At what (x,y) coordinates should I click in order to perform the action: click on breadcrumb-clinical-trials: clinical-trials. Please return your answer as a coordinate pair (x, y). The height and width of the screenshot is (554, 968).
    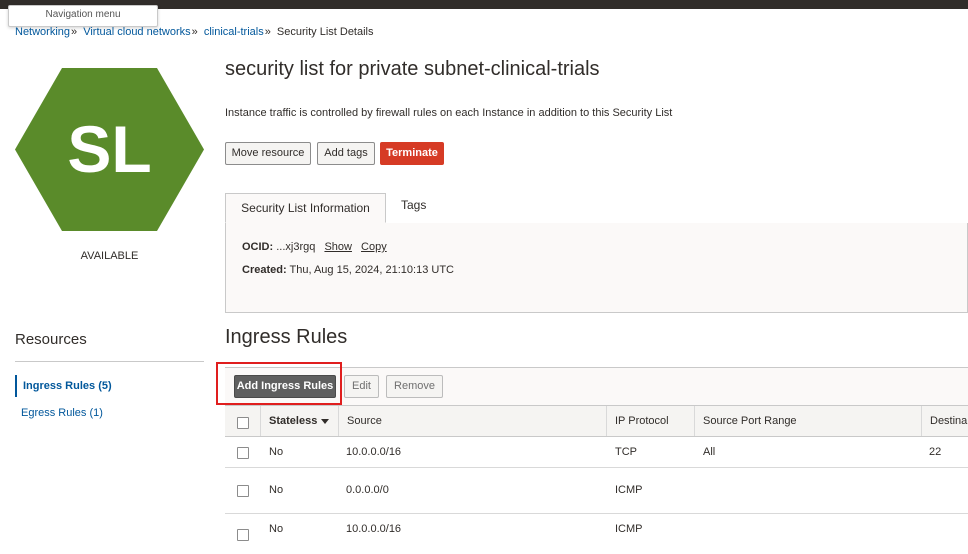
    Looking at the image, I should click on (234, 32).